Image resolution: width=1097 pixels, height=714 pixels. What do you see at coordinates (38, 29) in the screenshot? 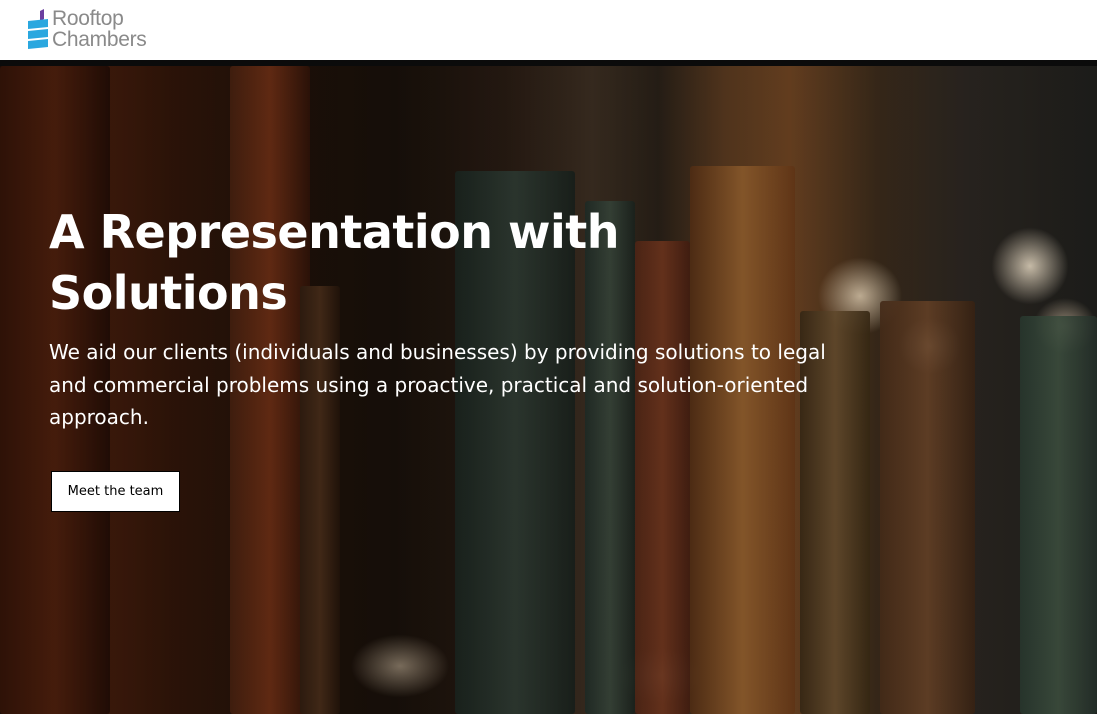
I see `rooftop-chambers-logo-icon` at bounding box center [38, 29].